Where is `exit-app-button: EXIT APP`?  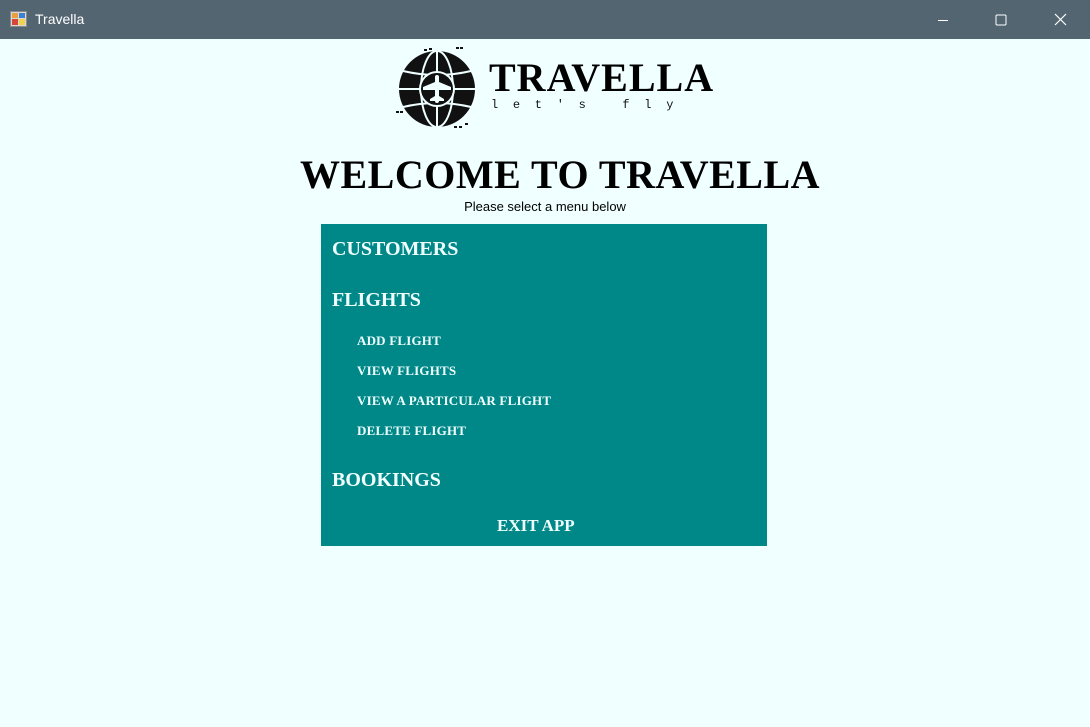 exit-app-button: EXIT APP is located at coordinates (536, 526).